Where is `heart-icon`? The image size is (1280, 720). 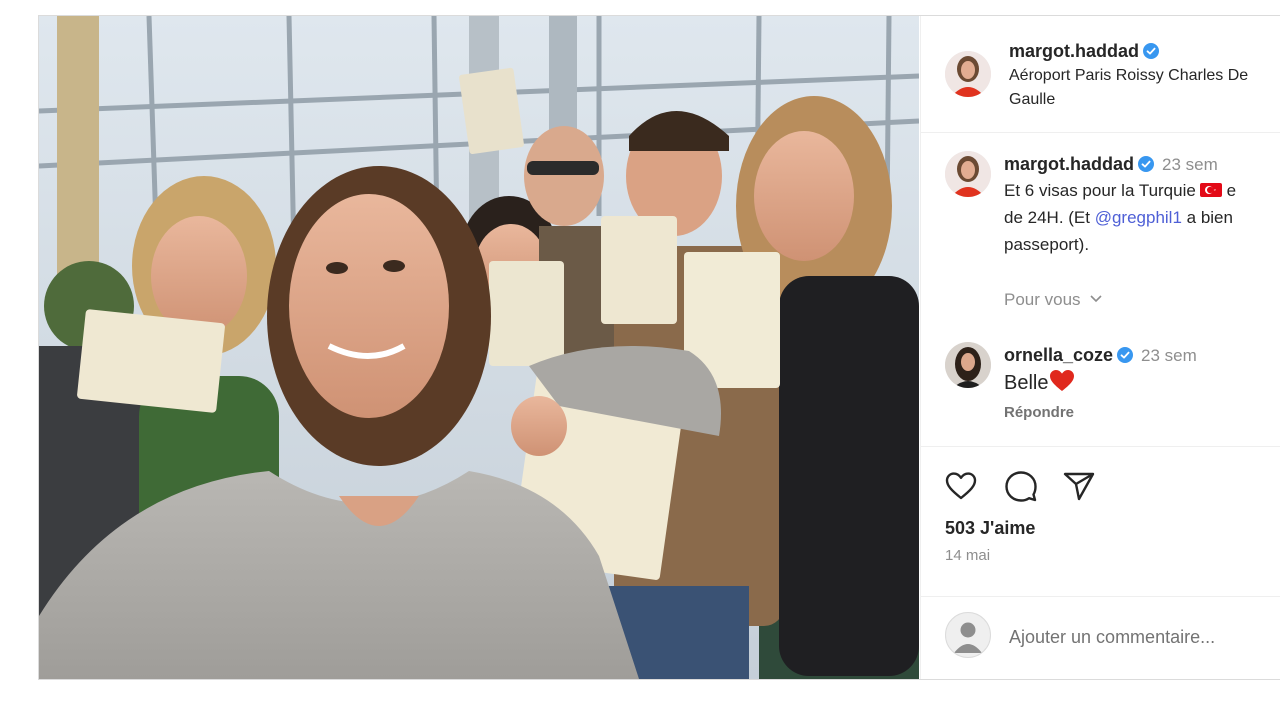 heart-icon is located at coordinates (961, 486).